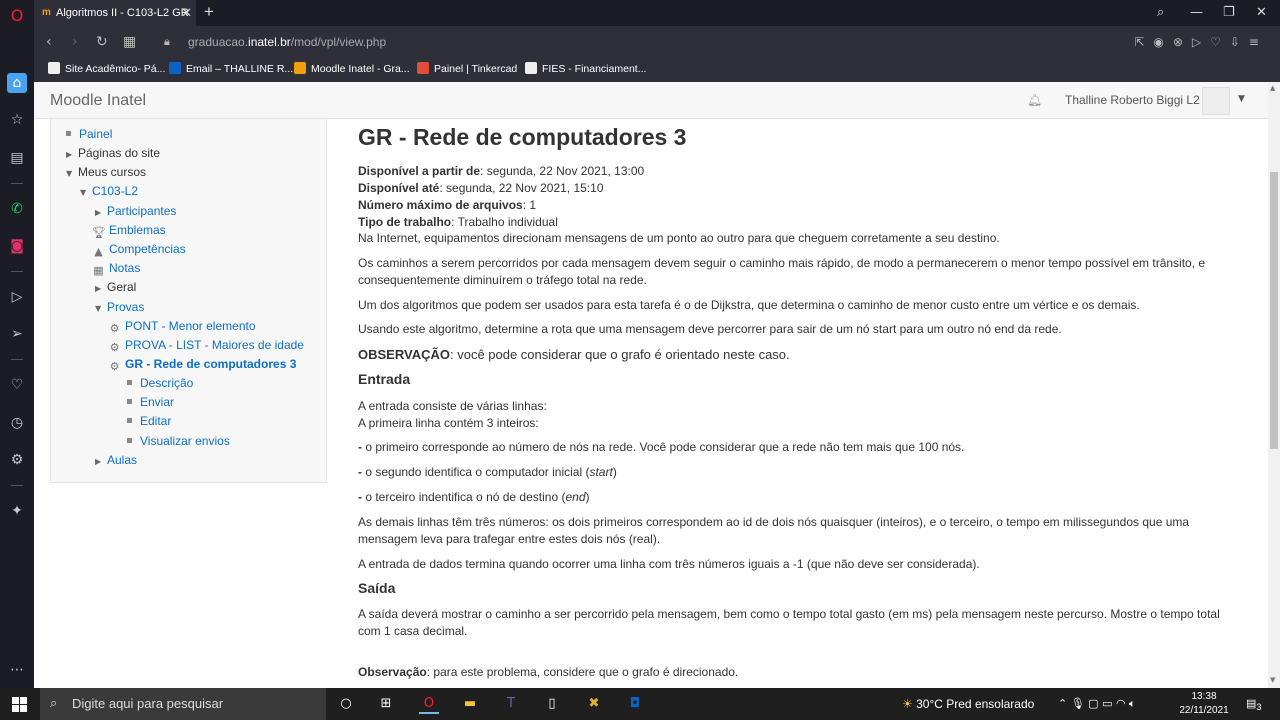 The height and width of the screenshot is (723, 1280). Describe the element at coordinates (17, 158) in the screenshot. I see `news-icon: ▤` at that location.